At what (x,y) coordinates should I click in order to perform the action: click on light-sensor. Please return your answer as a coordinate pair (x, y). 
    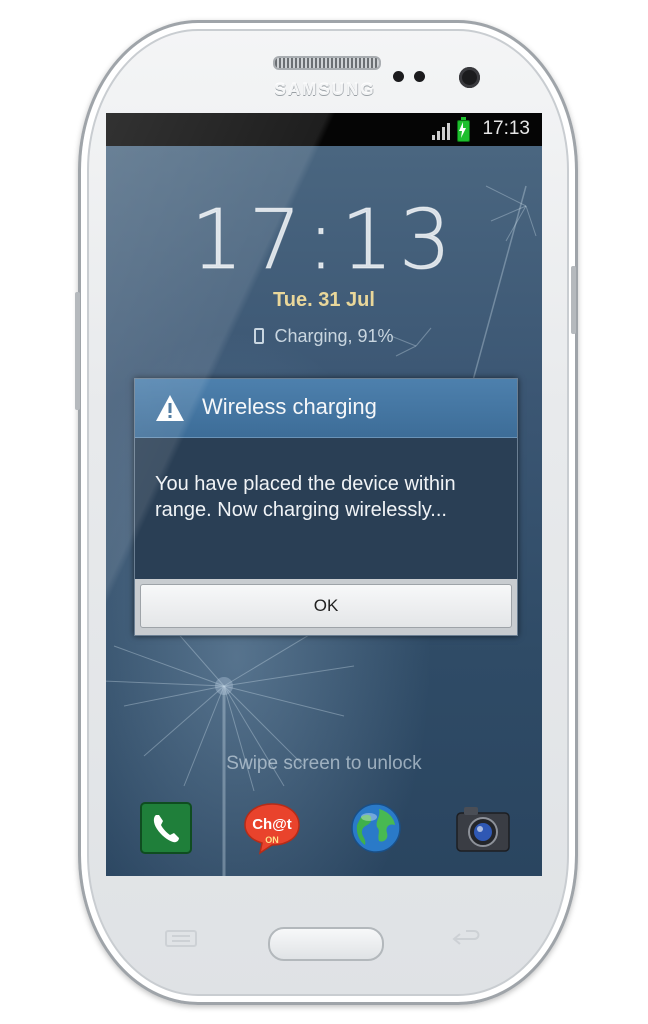
    Looking at the image, I should click on (419, 76).